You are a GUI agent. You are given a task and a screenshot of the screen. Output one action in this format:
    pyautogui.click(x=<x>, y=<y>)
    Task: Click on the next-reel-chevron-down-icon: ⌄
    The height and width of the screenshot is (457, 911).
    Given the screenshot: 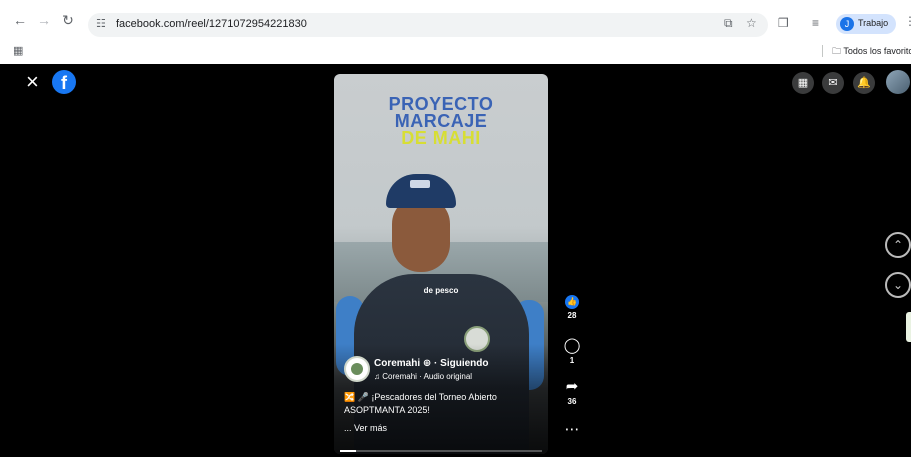 What is the action you would take?
    pyautogui.click(x=898, y=285)
    